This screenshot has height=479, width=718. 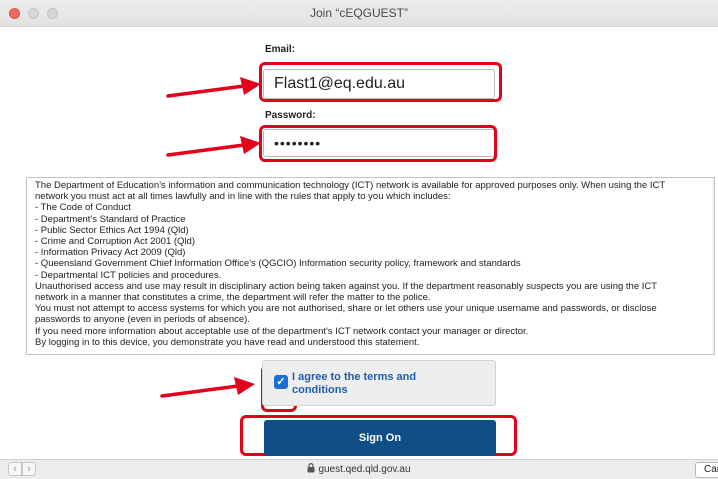 What do you see at coordinates (380, 438) in the screenshot?
I see `sign-on-button: Sign On` at bounding box center [380, 438].